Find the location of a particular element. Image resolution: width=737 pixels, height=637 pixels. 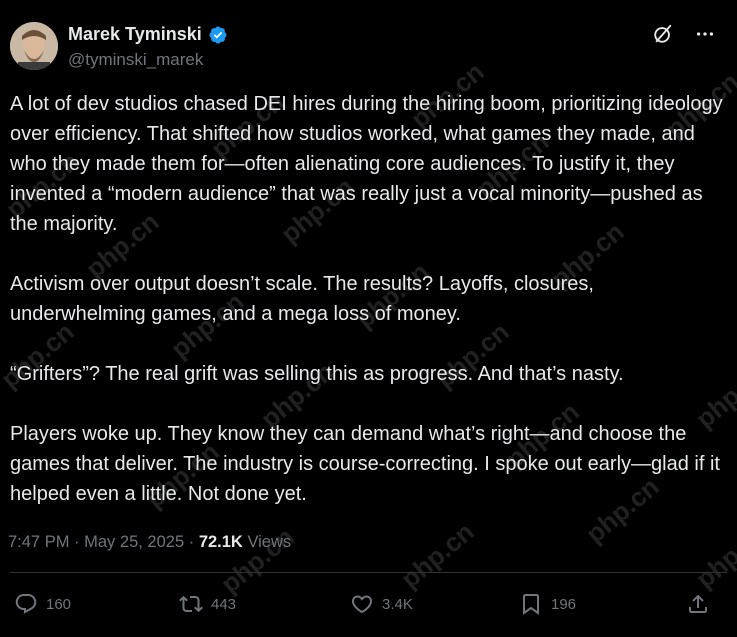

bookmark-icon is located at coordinates (531, 604).